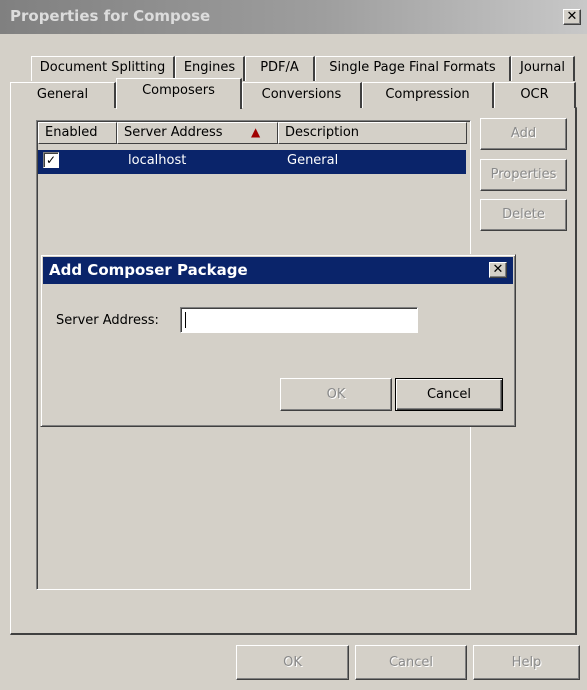 The image size is (587, 690). What do you see at coordinates (110, 16) in the screenshot?
I see `window-title: Properties for Compose` at bounding box center [110, 16].